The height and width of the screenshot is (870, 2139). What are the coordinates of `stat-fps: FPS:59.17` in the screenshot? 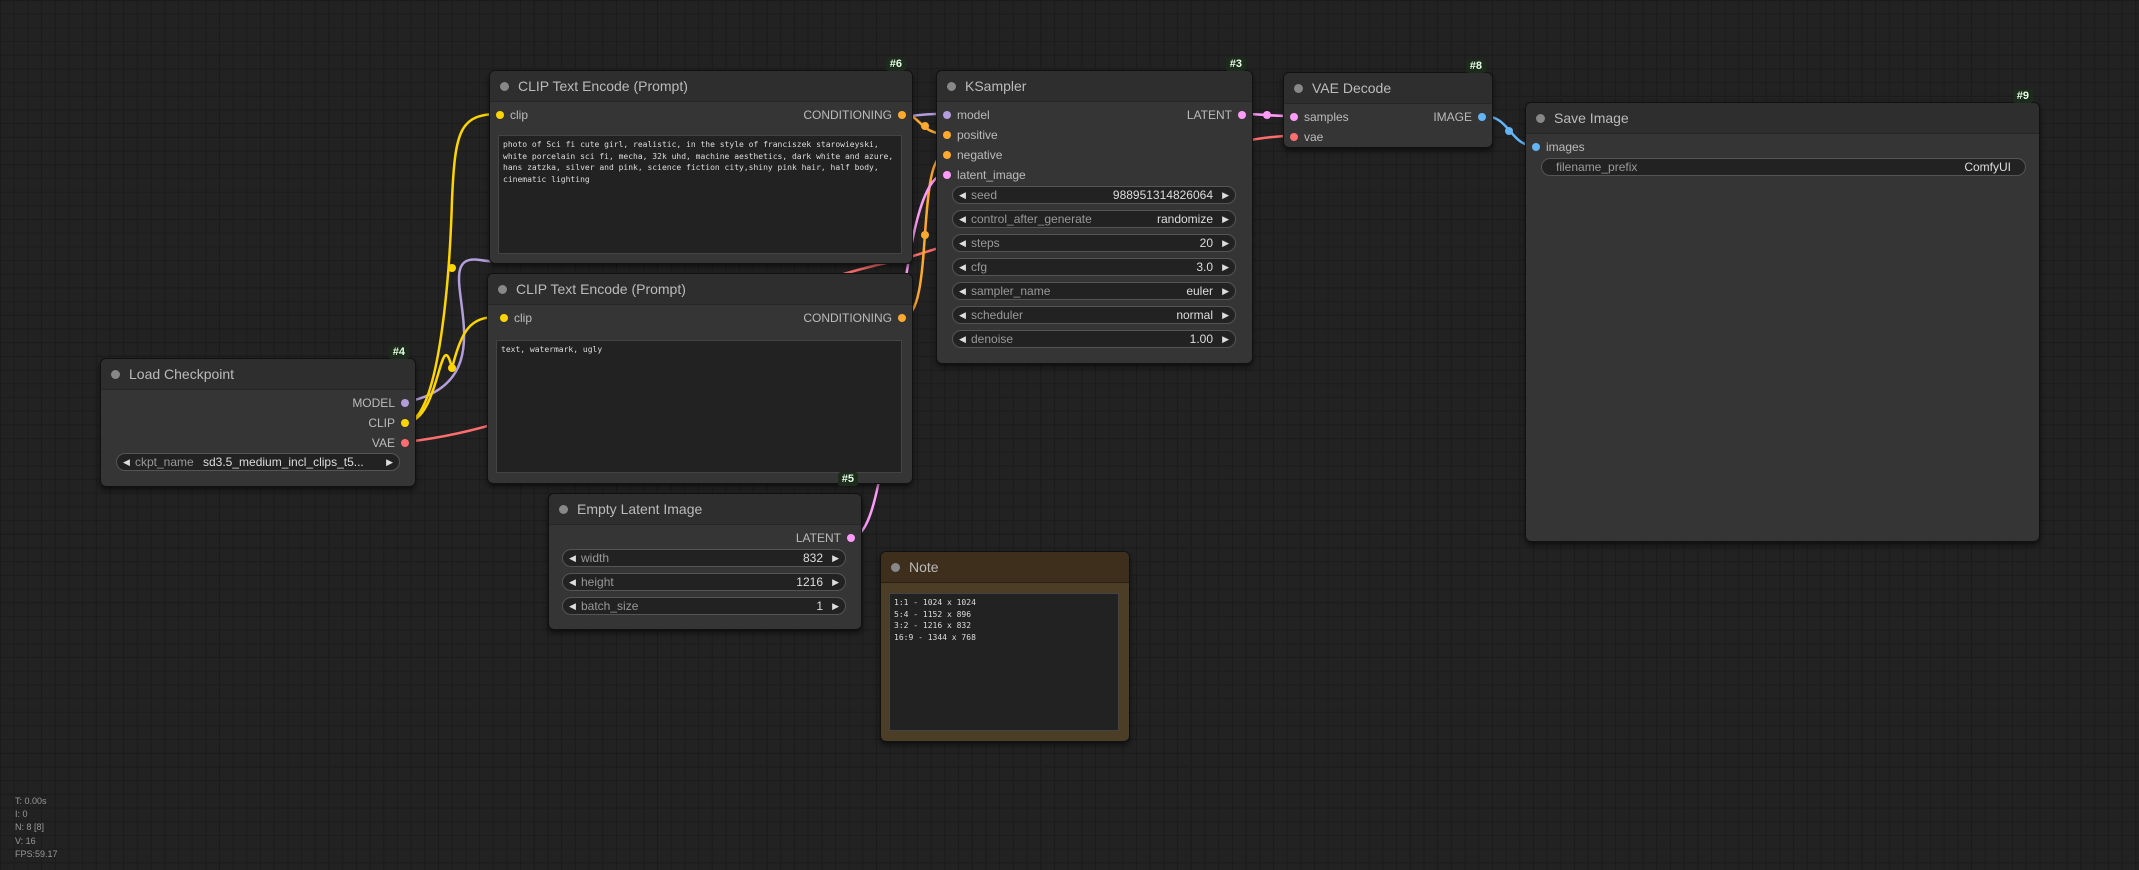 It's located at (36, 853).